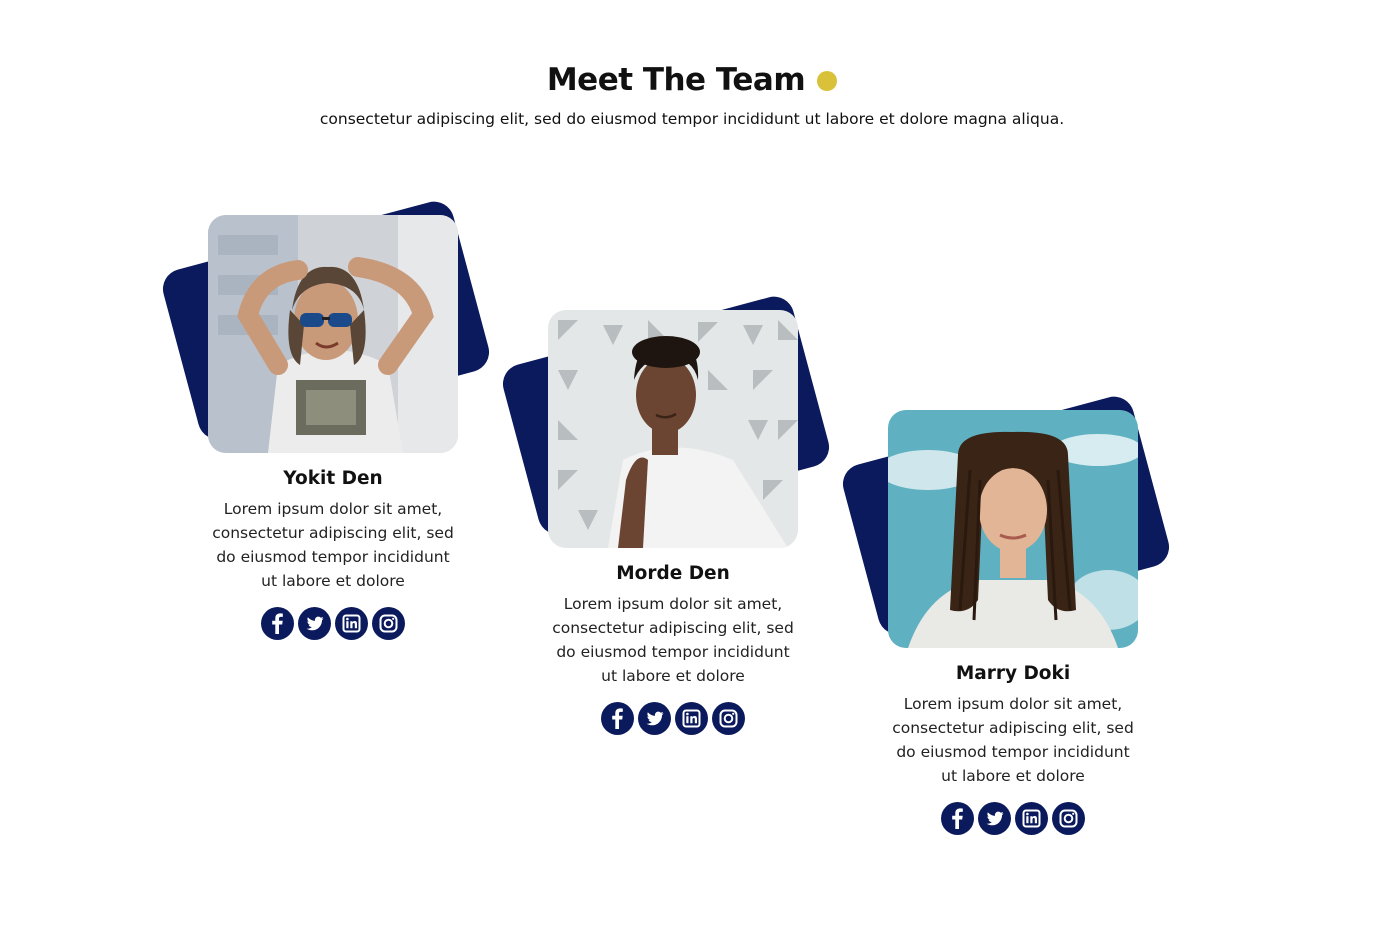 The height and width of the screenshot is (928, 1384). Describe the element at coordinates (676, 80) in the screenshot. I see `section-title: Meet The Team` at that location.